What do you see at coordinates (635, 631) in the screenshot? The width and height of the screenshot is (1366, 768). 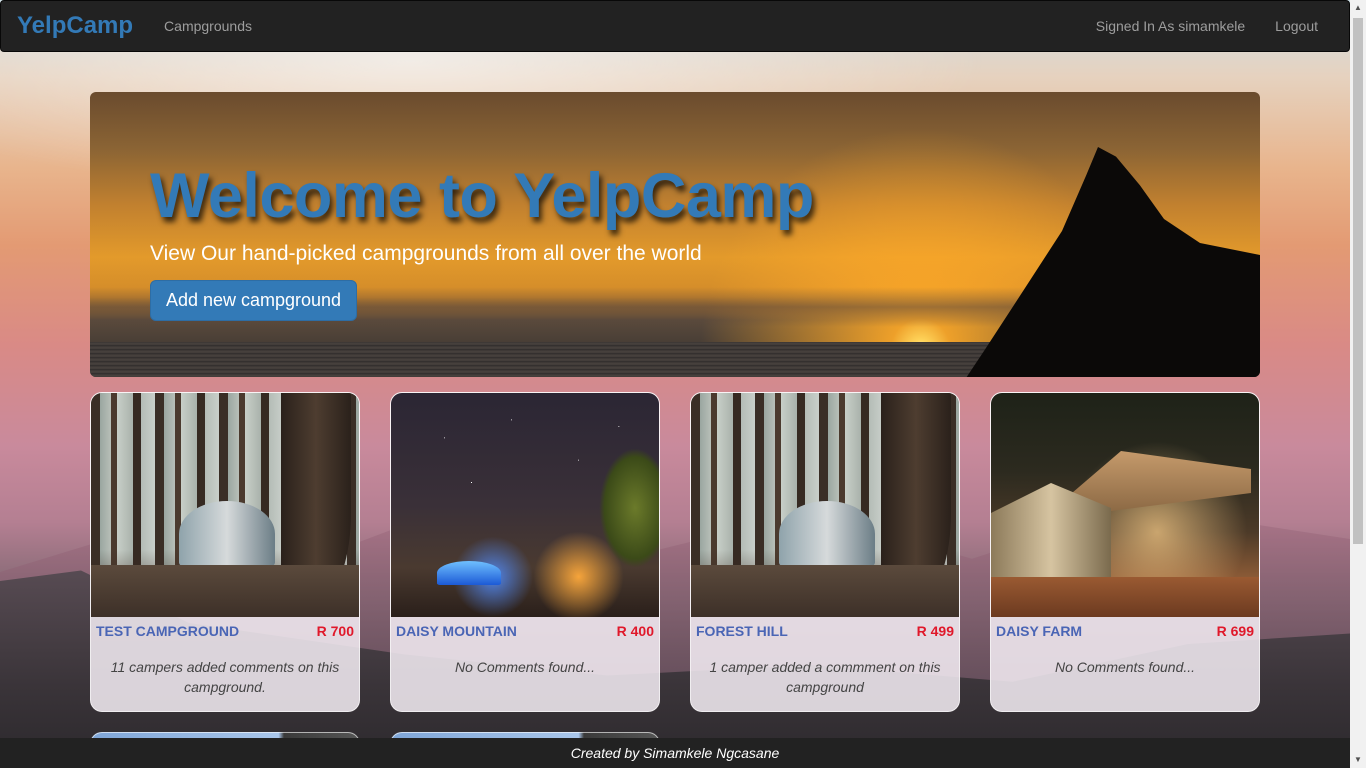 I see `campground-price: R 400` at bounding box center [635, 631].